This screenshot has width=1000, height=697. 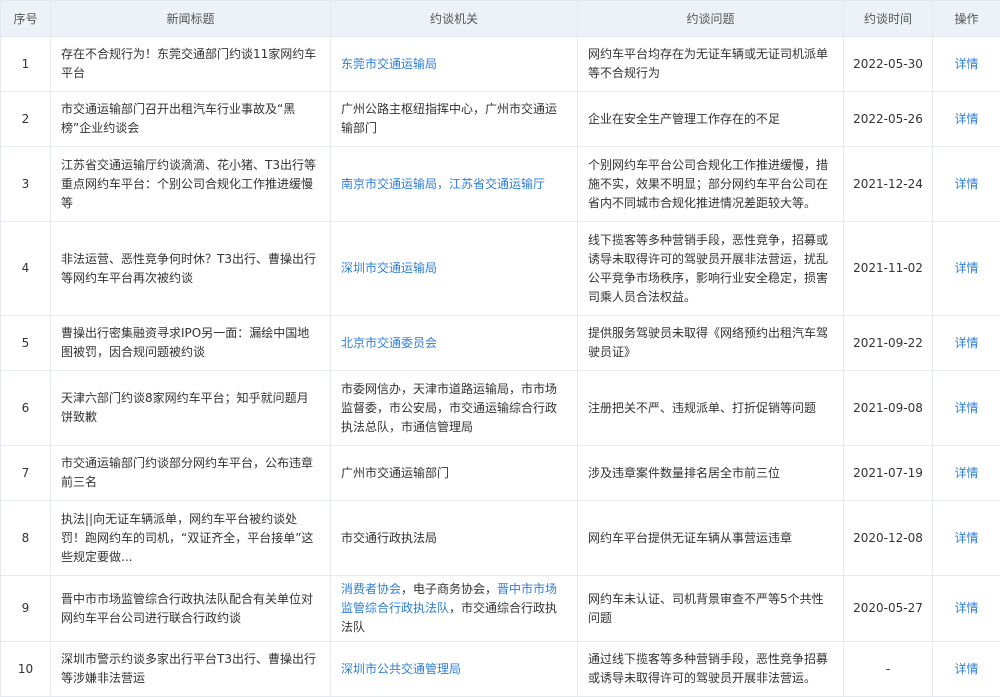 What do you see at coordinates (395, 473) in the screenshot?
I see `agency-text: 广州市交通运输部门` at bounding box center [395, 473].